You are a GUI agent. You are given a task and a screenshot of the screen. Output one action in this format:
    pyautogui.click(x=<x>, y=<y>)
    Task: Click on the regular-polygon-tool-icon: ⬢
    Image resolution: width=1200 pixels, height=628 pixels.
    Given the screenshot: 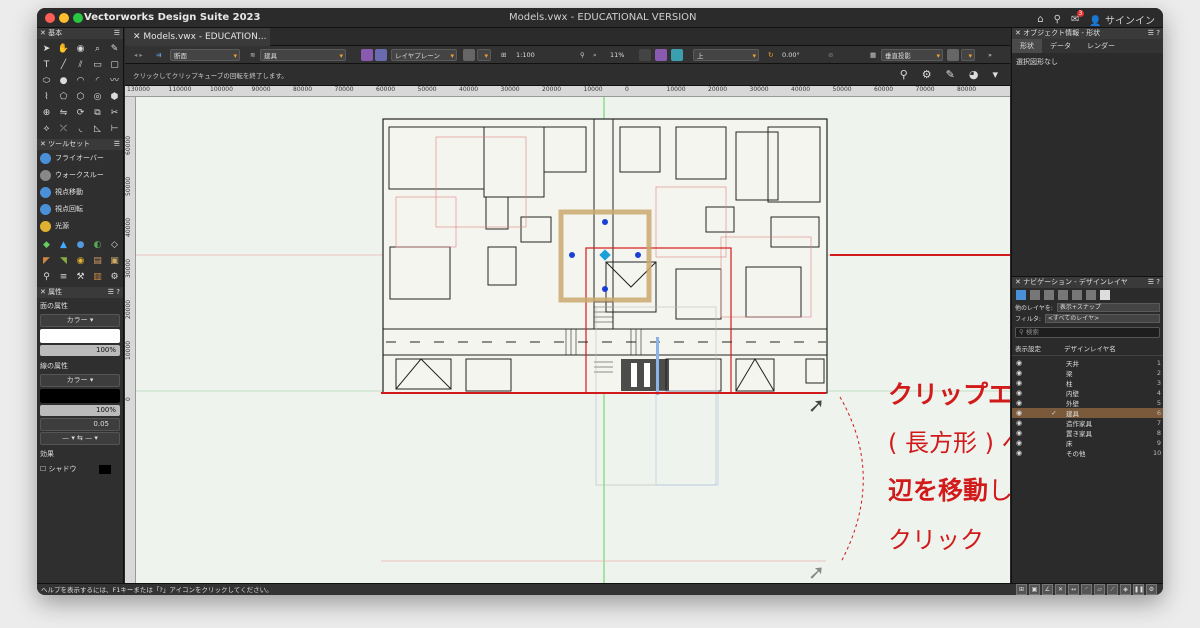 What is the action you would take?
    pyautogui.click(x=114, y=97)
    